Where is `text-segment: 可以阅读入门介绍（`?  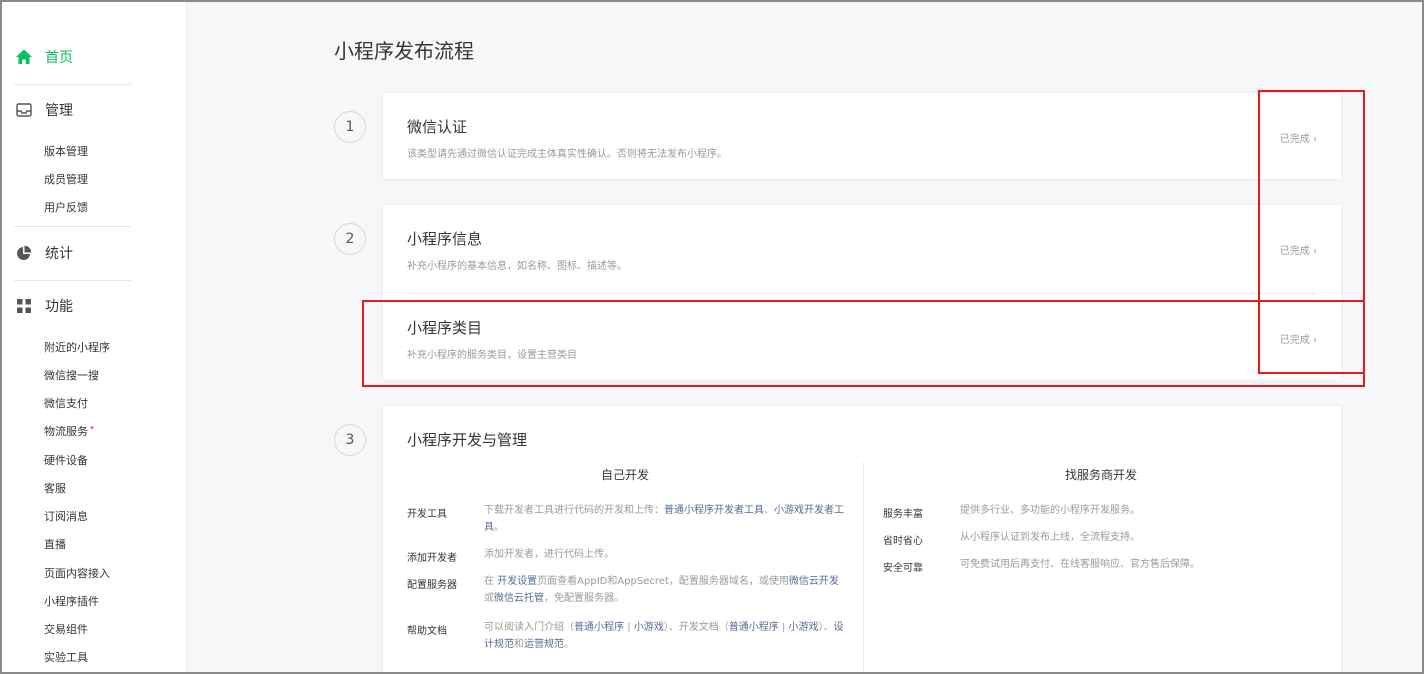
text-segment: 可以阅读入门介绍（ is located at coordinates (529, 627).